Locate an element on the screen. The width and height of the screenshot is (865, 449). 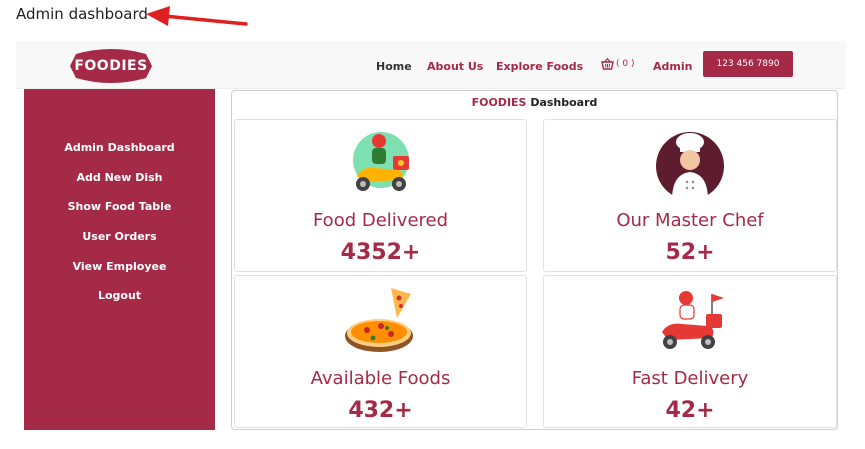
stat-value: 42+ is located at coordinates (690, 410).